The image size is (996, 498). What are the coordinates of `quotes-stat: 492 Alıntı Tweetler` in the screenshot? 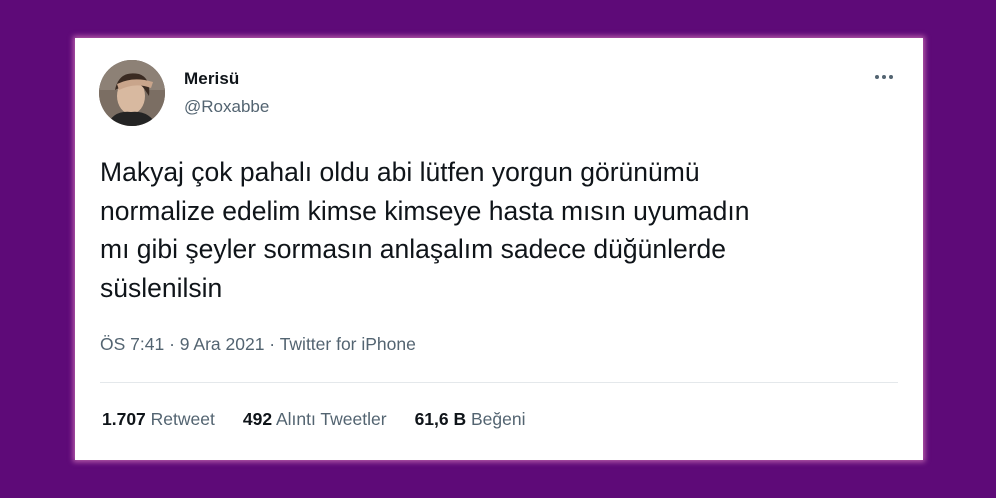 It's located at (315, 419).